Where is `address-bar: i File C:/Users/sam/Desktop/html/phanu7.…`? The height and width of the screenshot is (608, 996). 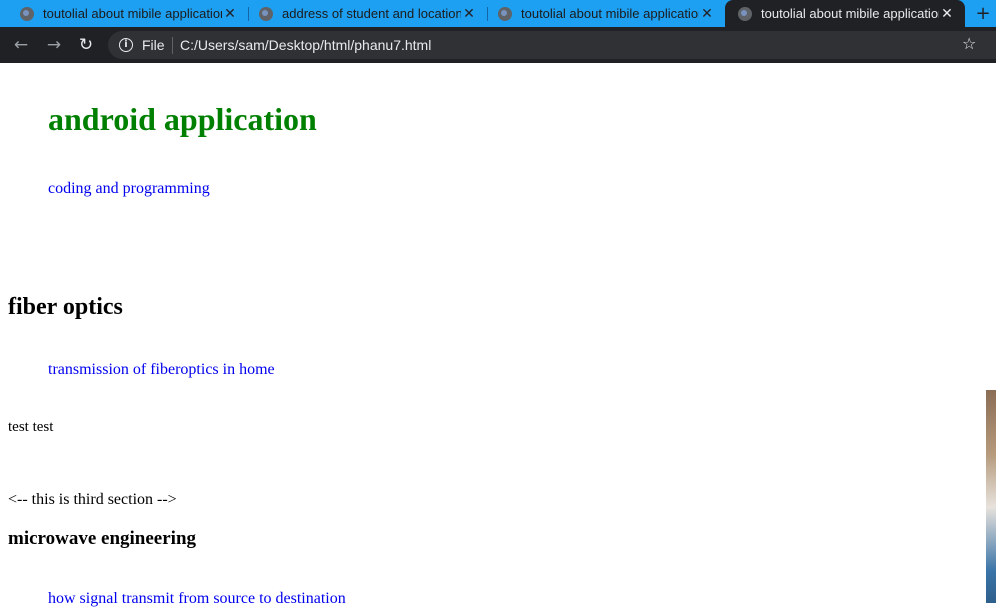 address-bar: i File C:/Users/sam/Desktop/html/phanu7.… is located at coordinates (552, 45).